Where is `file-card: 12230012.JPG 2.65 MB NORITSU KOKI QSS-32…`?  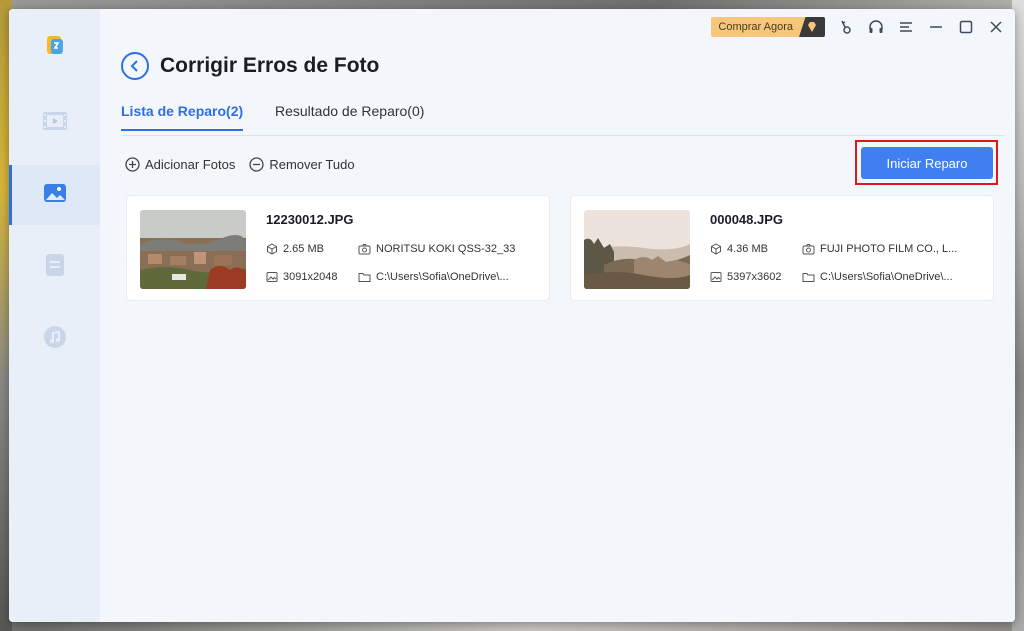
file-card: 12230012.JPG 2.65 MB NORITSU KOKI QSS-32… is located at coordinates (338, 248).